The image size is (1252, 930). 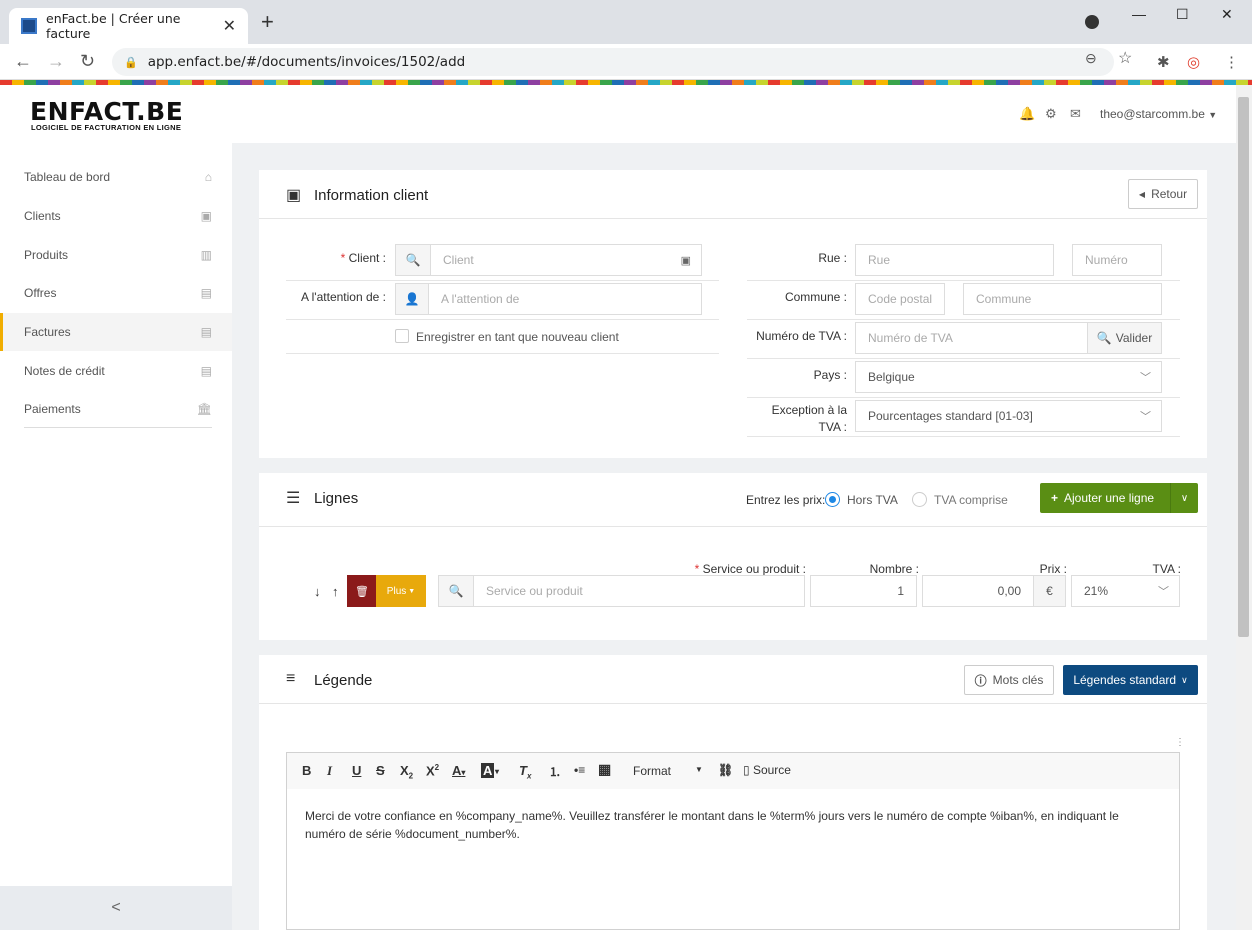 I want to click on sidebar-item-clients: Clients ▣, so click(x=116, y=216).